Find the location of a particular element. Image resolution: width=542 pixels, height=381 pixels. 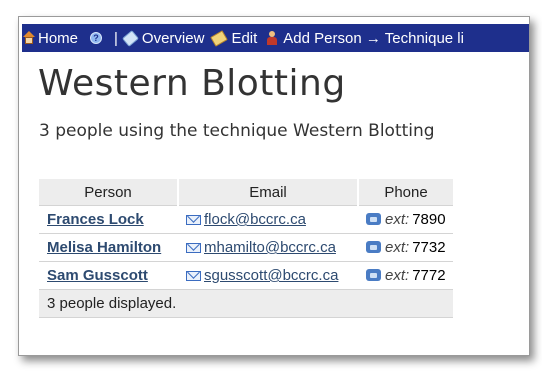

email-cell: sgusscott@bccrc.ca is located at coordinates (268, 275).